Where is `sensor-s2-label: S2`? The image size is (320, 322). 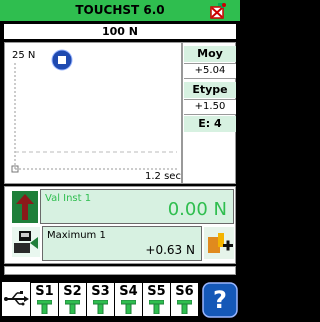
sensor-s2-label: S2 is located at coordinates (72, 291).